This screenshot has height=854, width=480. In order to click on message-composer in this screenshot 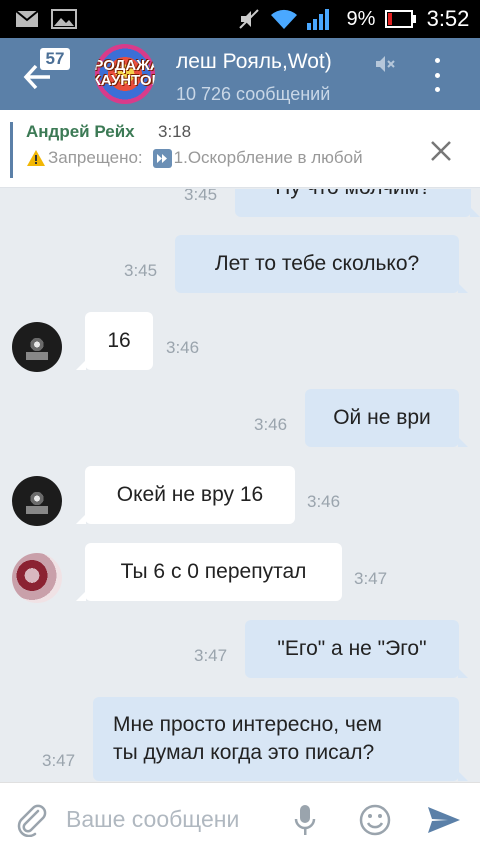, I will do `click(240, 818)`.